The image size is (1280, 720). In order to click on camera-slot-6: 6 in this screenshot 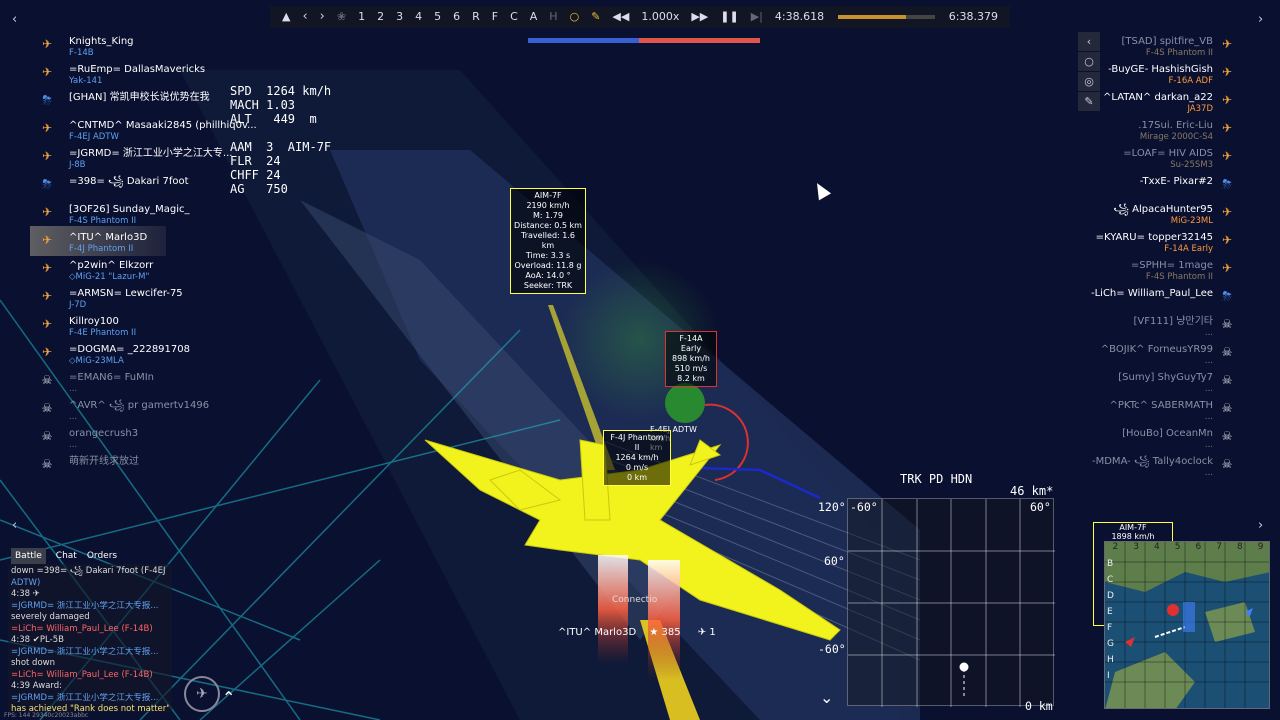, I will do `click(456, 17)`.